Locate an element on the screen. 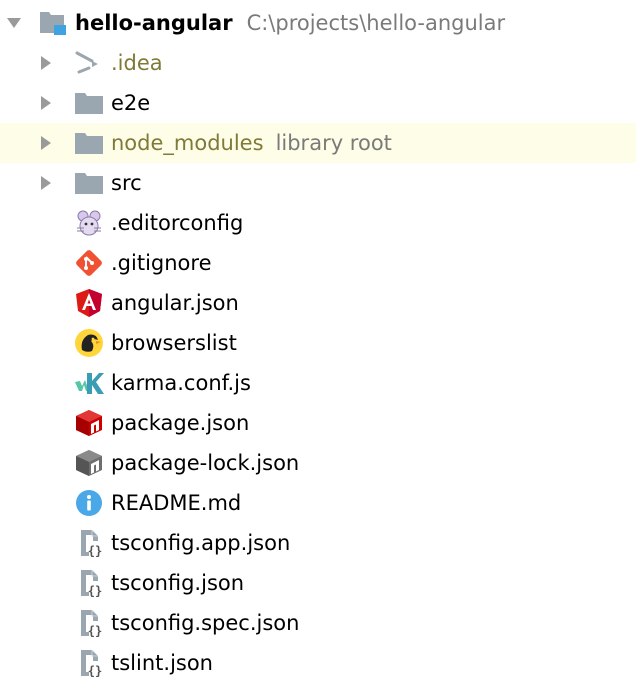 The height and width of the screenshot is (684, 636). info-icon is located at coordinates (89, 503).